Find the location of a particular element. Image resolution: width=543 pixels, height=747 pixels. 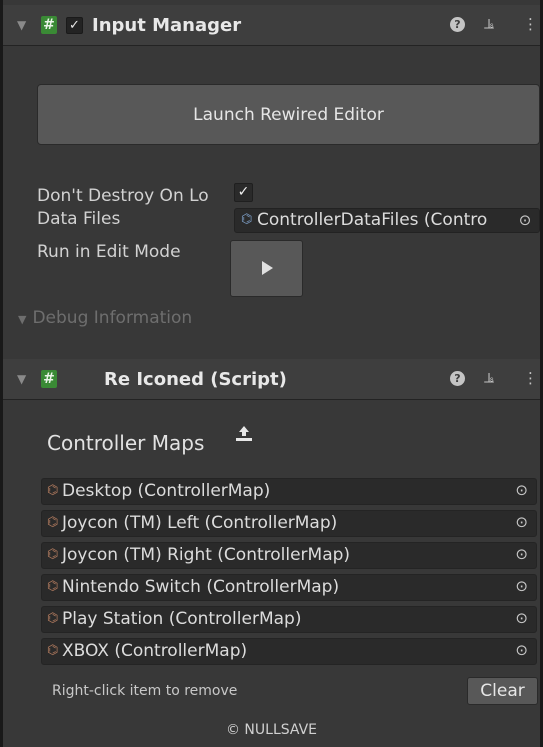

dont-destroy-checkbox: ✓ is located at coordinates (243, 192).